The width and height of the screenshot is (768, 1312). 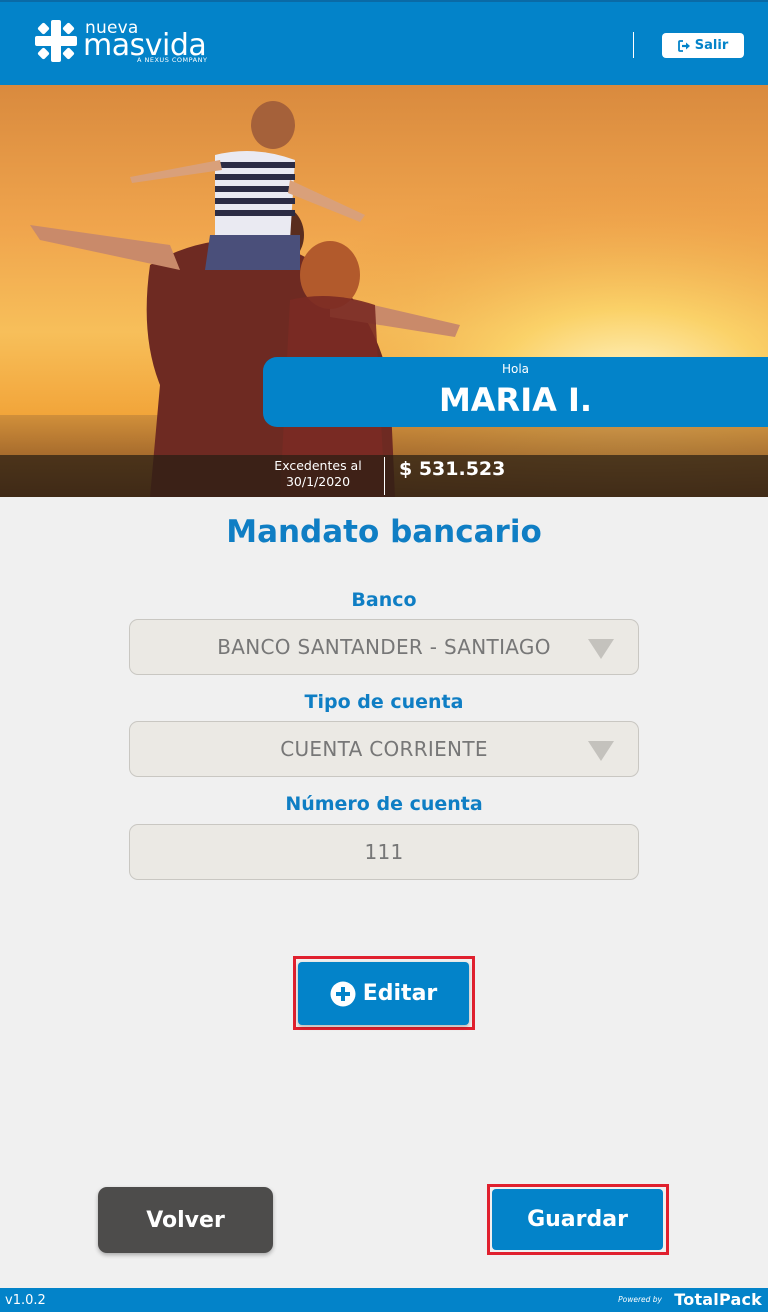 What do you see at coordinates (384, 804) in the screenshot?
I see `account-number-label: Número de cuenta` at bounding box center [384, 804].